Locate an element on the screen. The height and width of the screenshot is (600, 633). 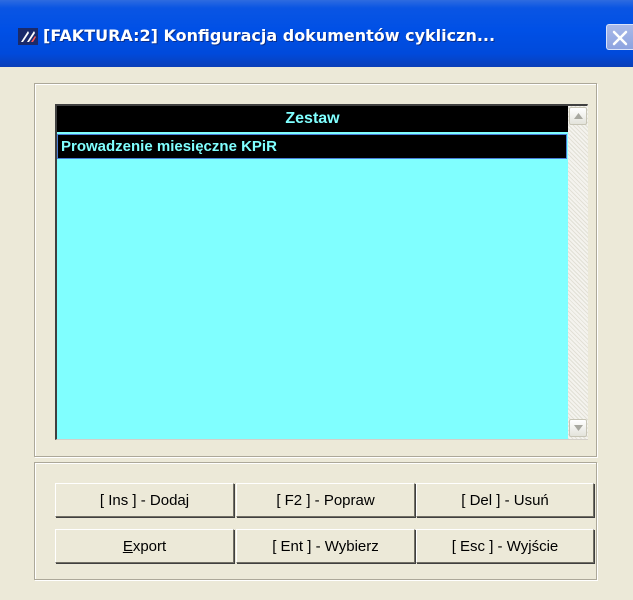
exit-button-label: [ Esc ] - Wyjście is located at coordinates (505, 546).